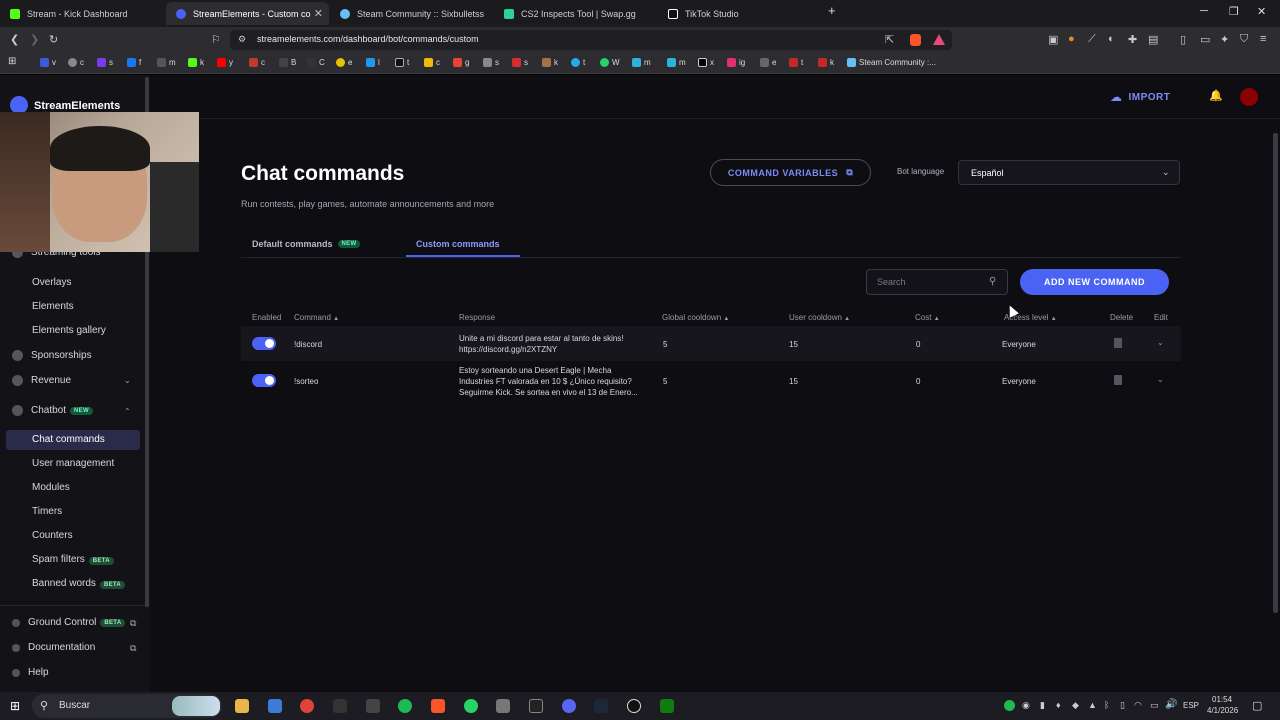 The width and height of the screenshot is (1280, 720). I want to click on bookmark-item: v, so click(48, 62).